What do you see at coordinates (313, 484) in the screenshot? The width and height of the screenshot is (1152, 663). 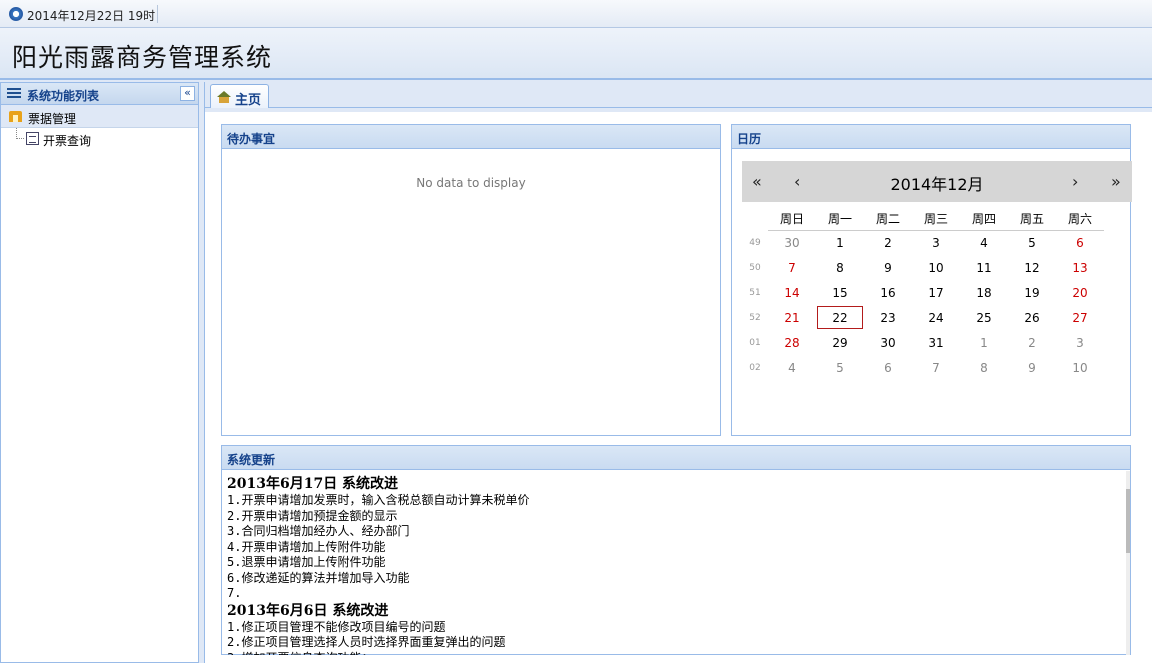 I see `update-heading: 2013年6月17日 系统改进` at bounding box center [313, 484].